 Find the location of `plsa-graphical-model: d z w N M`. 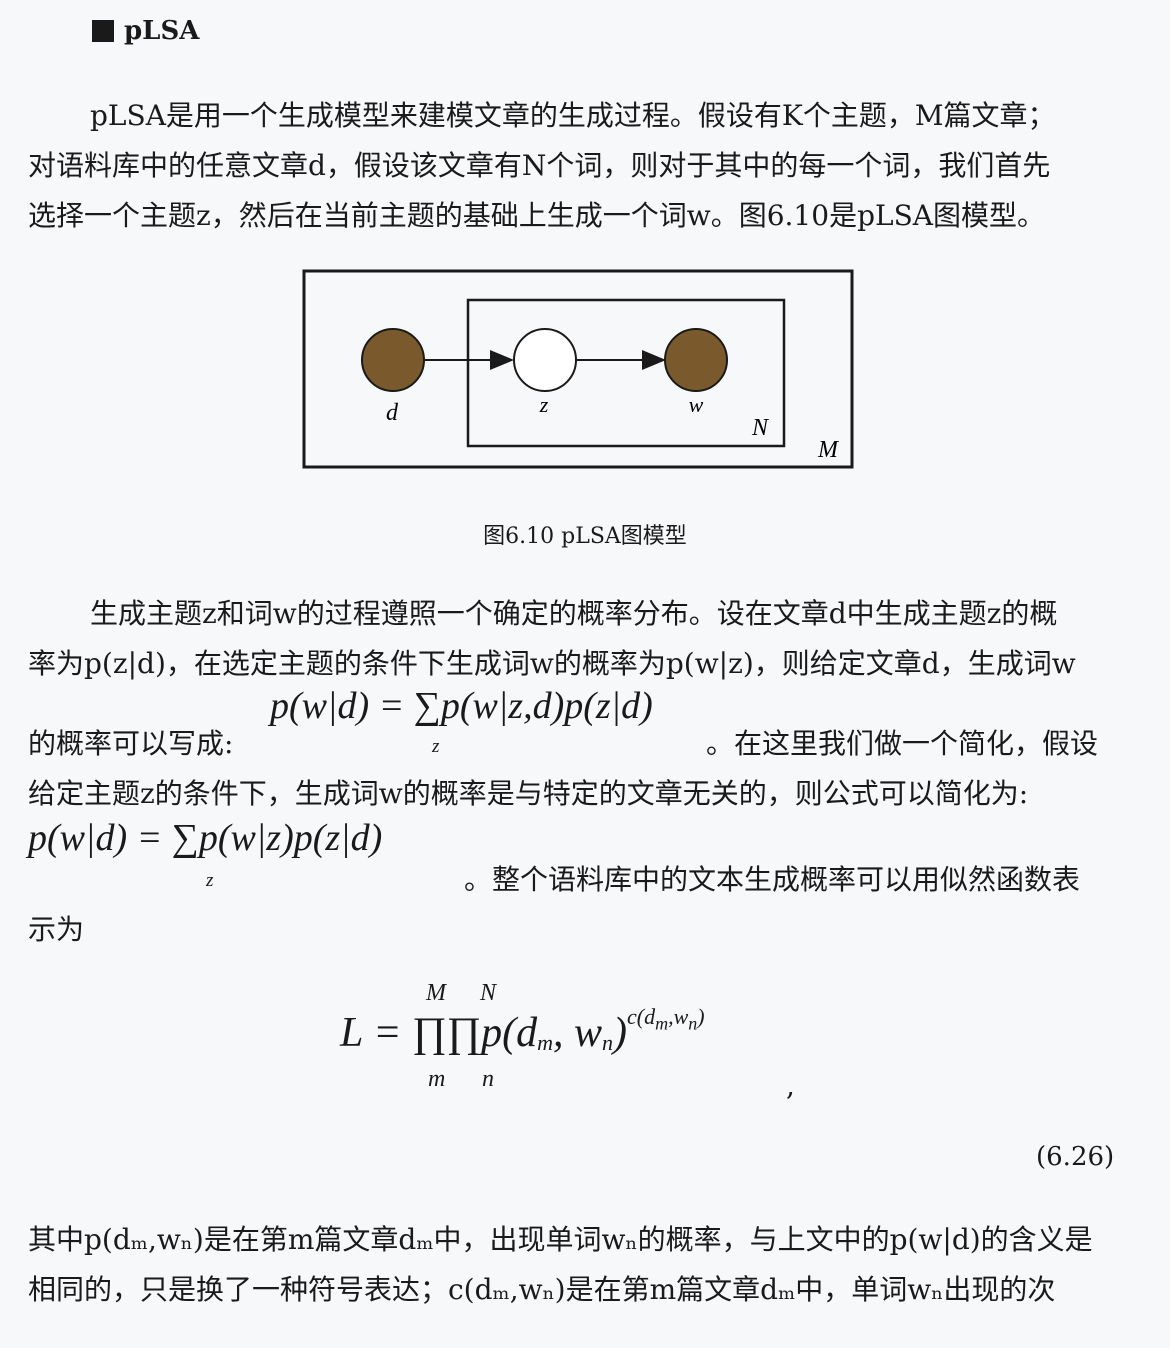

plsa-graphical-model: d z w N M is located at coordinates (578, 369).